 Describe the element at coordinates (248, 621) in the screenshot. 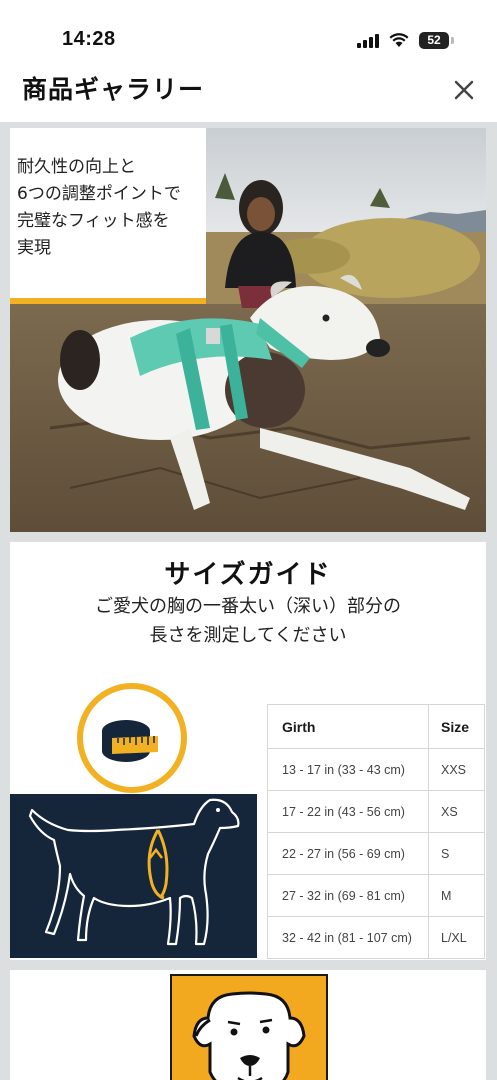

I see `size-guide-instructions: ご愛犬の胸の一番太い（深い）部分の 長さを測定してください` at that location.